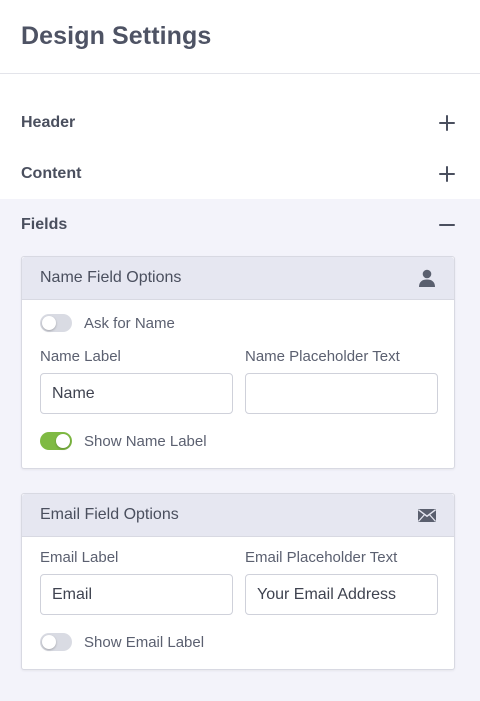 This screenshot has height=701, width=480. I want to click on email-label-group: Email Label, so click(136, 582).